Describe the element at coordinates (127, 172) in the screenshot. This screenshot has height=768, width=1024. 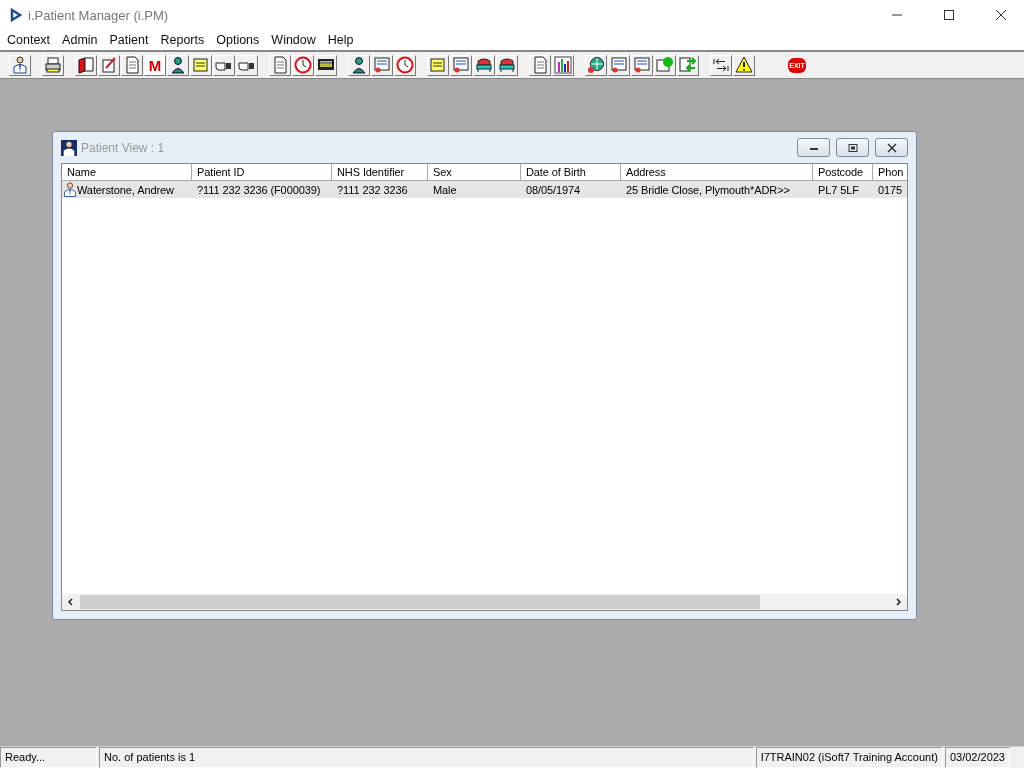
I see `column-header: Name` at that location.